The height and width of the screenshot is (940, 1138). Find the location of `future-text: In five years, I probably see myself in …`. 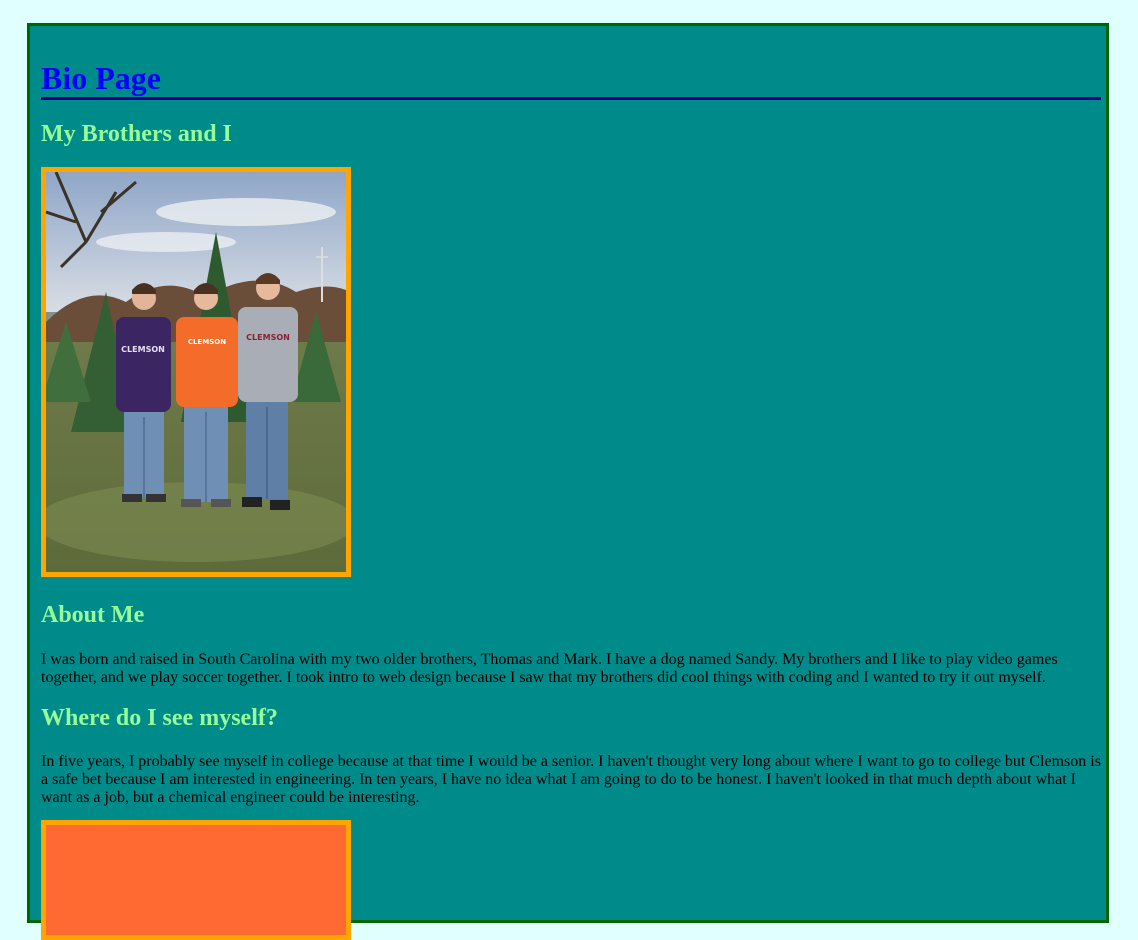

future-text: In five years, I probably see myself in … is located at coordinates (571, 779).